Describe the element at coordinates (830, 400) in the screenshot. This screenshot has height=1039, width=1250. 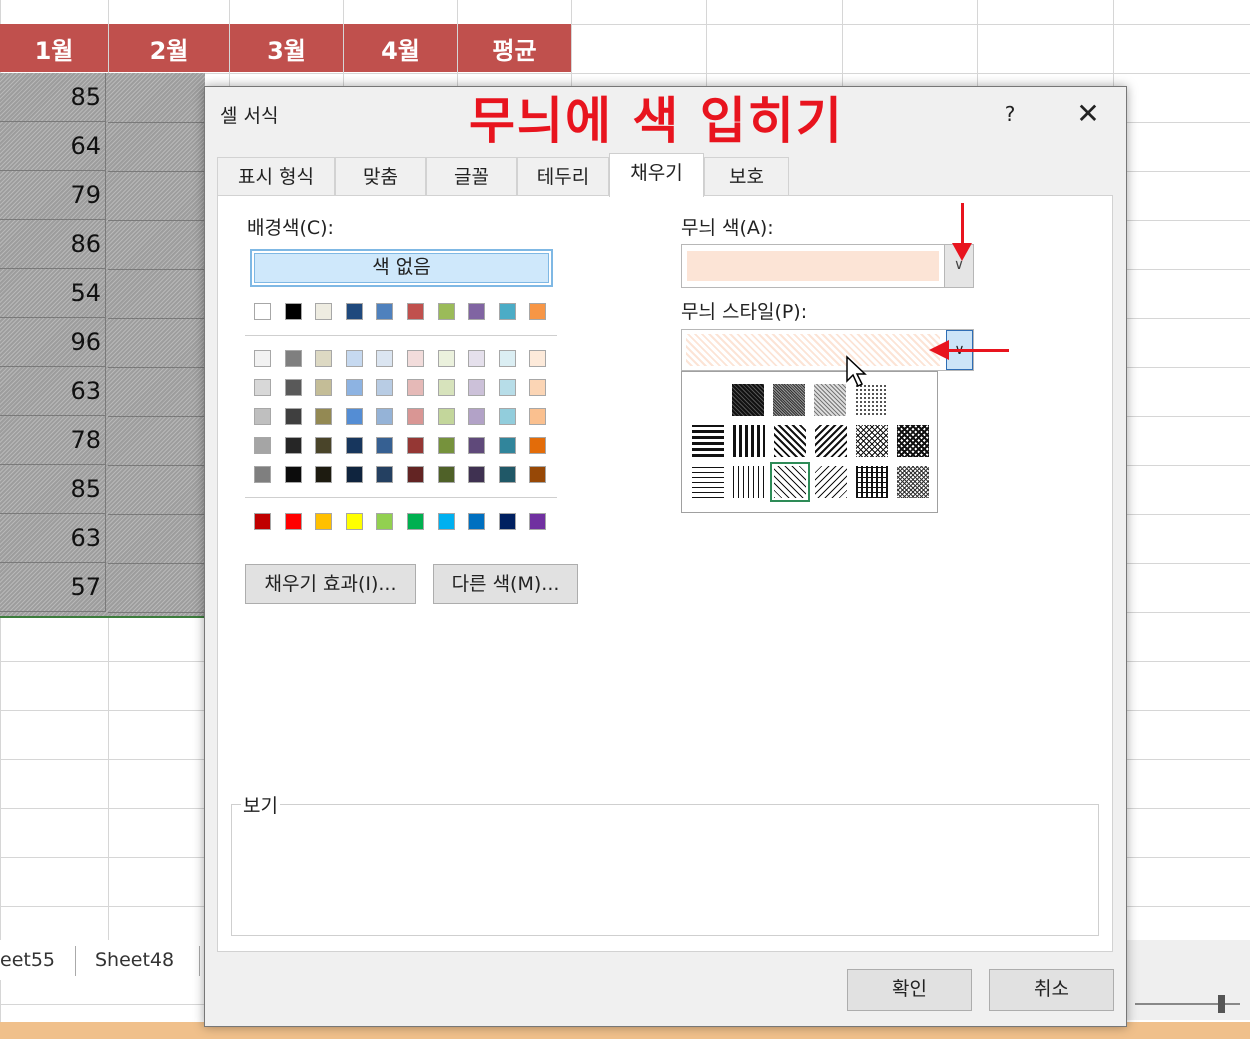
I see `pattern-option-solid25` at that location.